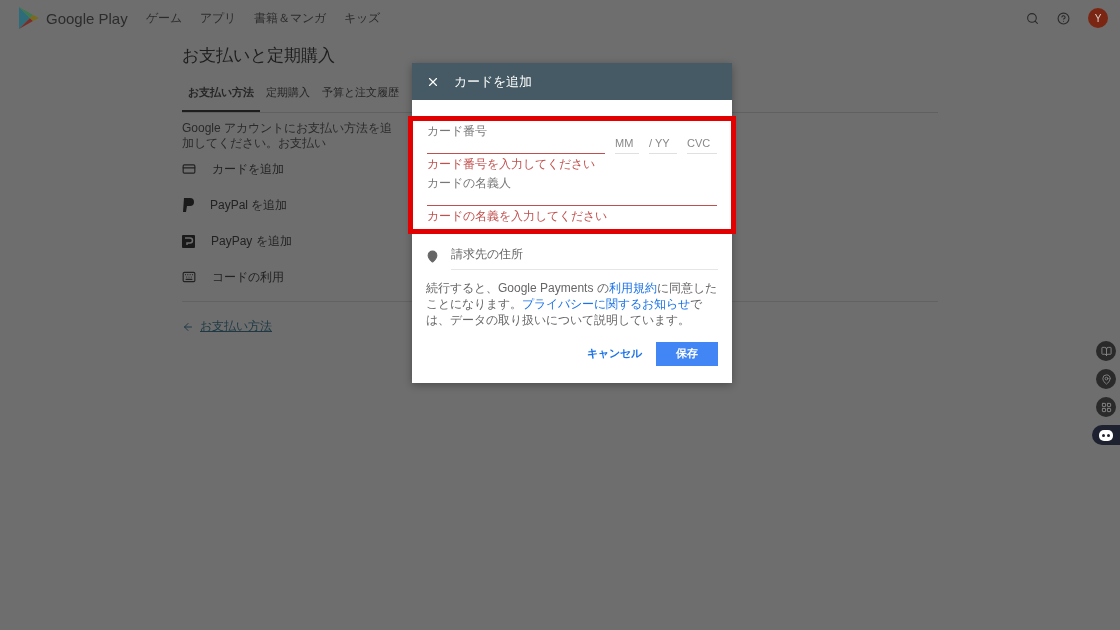 This screenshot has width=1120, height=630. Describe the element at coordinates (221, 98) in the screenshot. I see `tab: お支払い方法` at that location.